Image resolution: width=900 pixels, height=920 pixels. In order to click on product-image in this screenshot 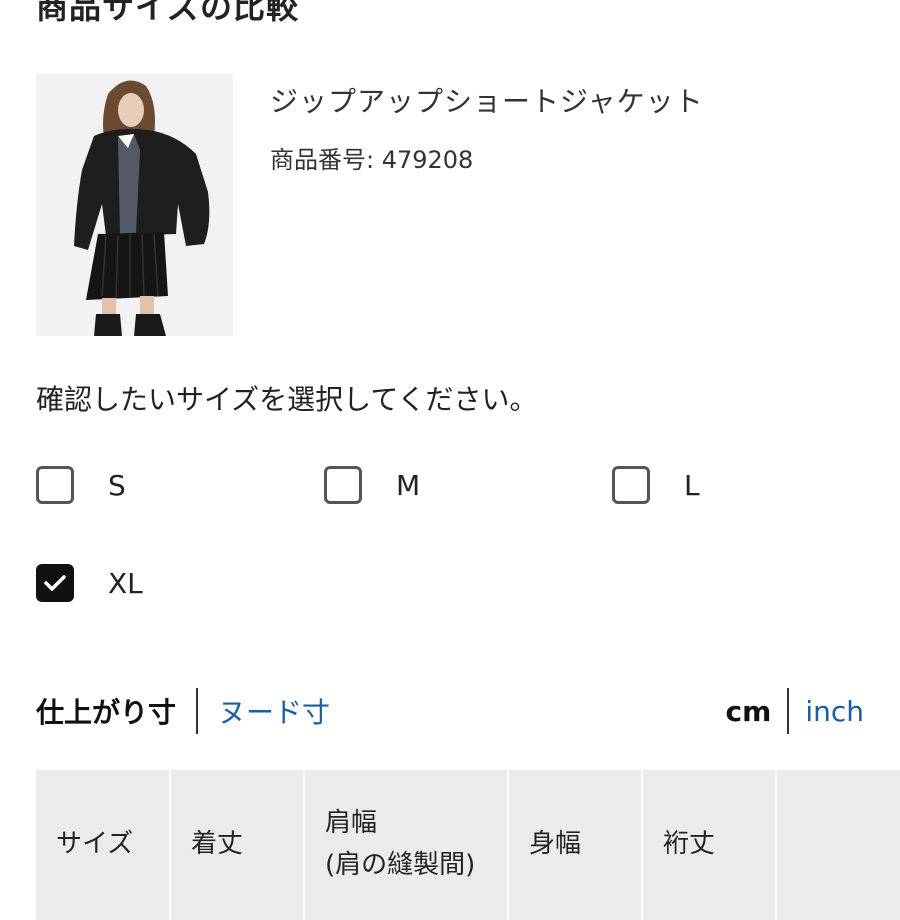, I will do `click(134, 205)`.